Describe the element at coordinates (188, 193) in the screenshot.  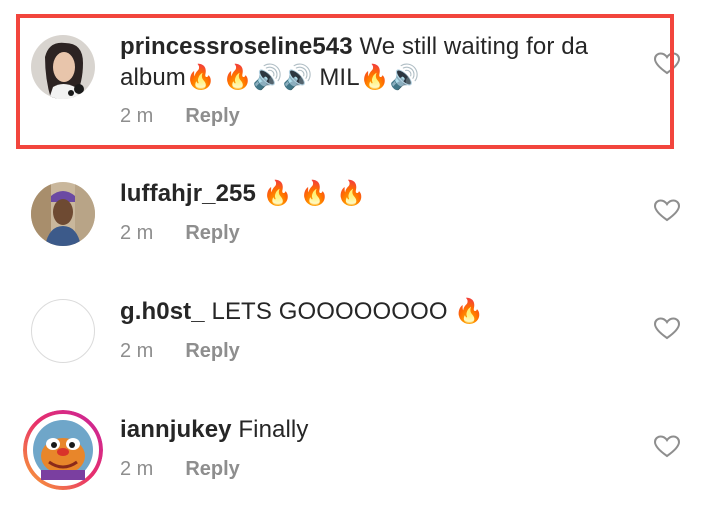
I see `comment-username: luffahjr_255` at that location.